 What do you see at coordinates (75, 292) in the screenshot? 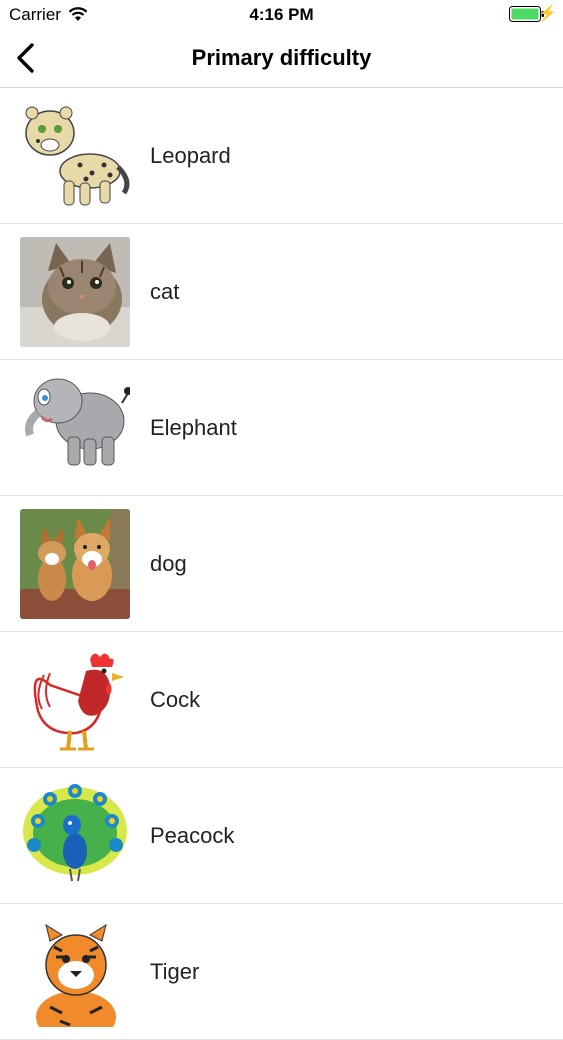
I see `kitten-image` at bounding box center [75, 292].